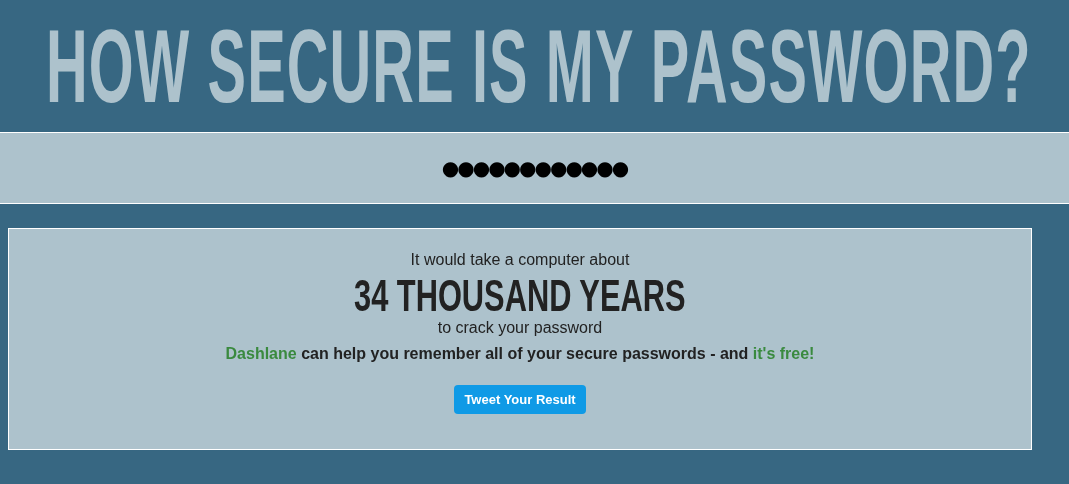  What do you see at coordinates (520, 260) in the screenshot?
I see `intro-text: It would take a computer about` at bounding box center [520, 260].